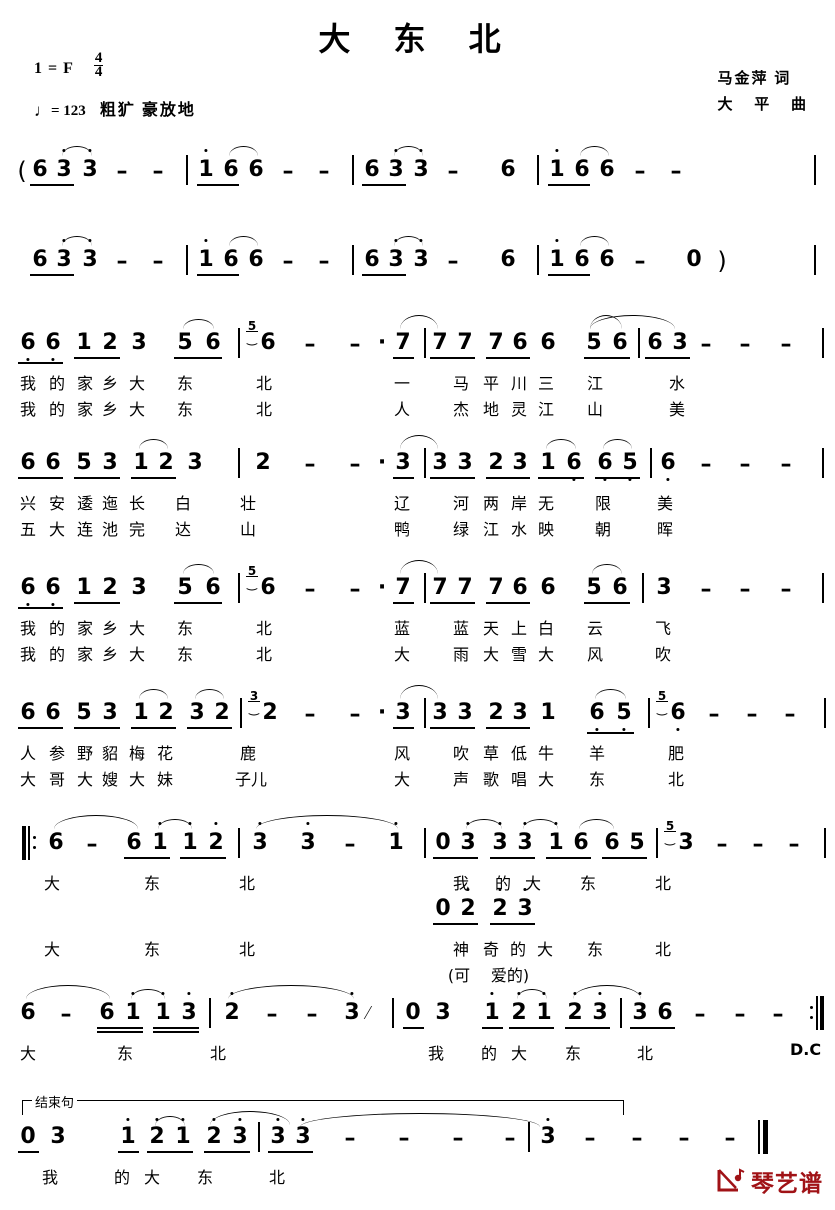 The image size is (835, 1210). I want to click on lyric: 低, so click(519, 753).